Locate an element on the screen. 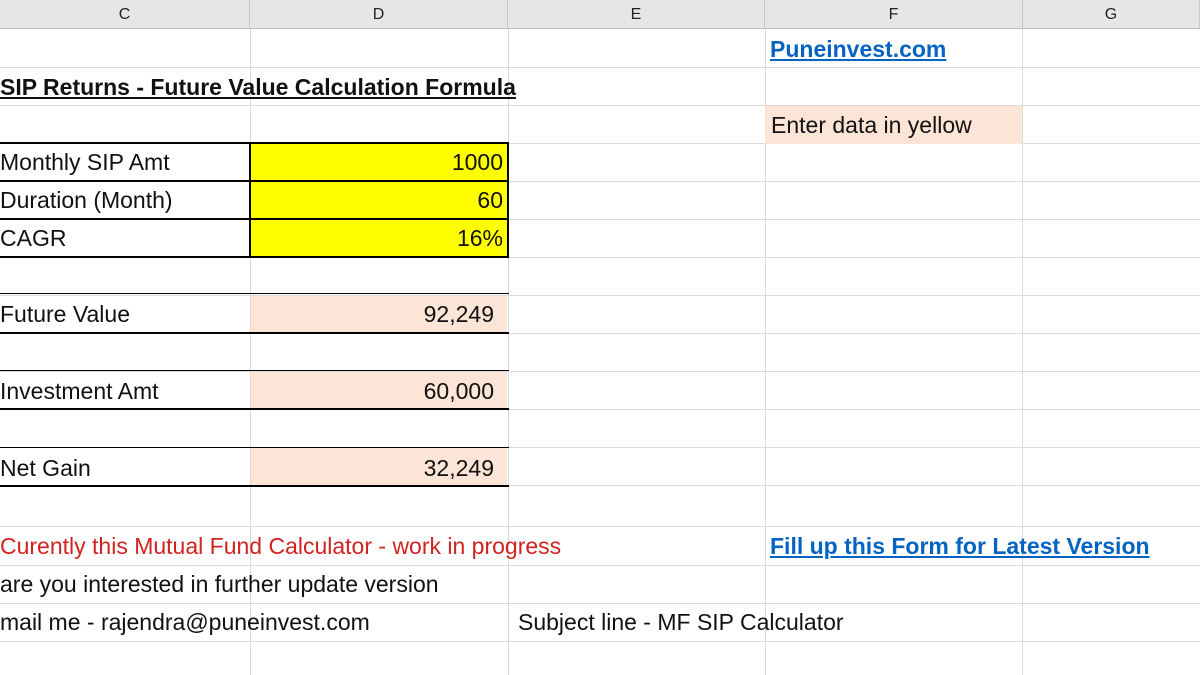  value-future-value: 92,249 is located at coordinates (372, 314).